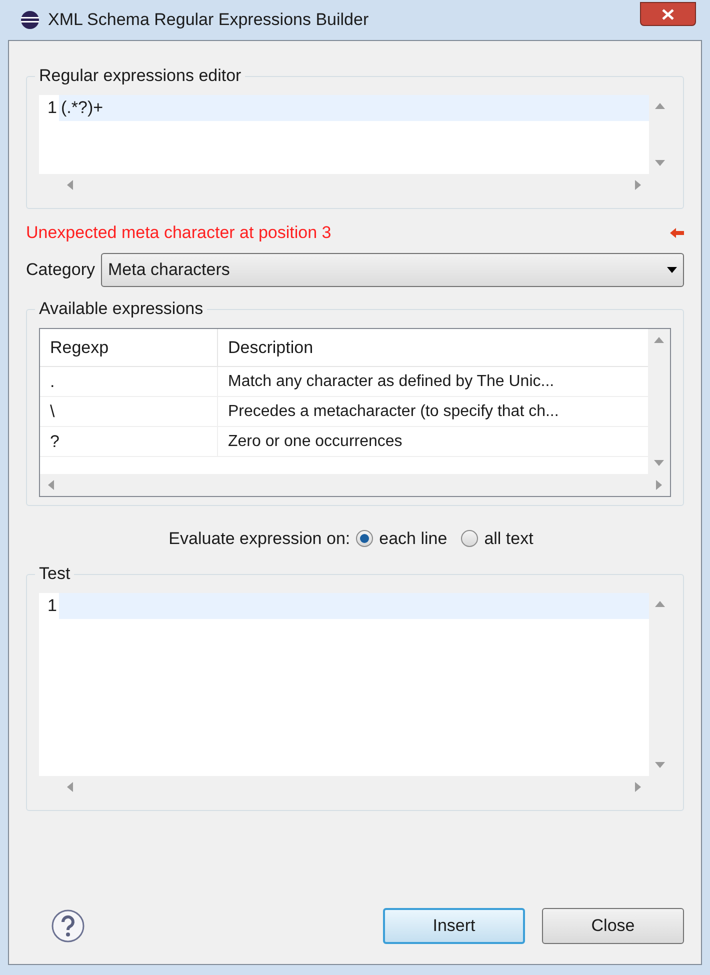 The image size is (710, 975). I want to click on radio-option: each line, so click(402, 539).